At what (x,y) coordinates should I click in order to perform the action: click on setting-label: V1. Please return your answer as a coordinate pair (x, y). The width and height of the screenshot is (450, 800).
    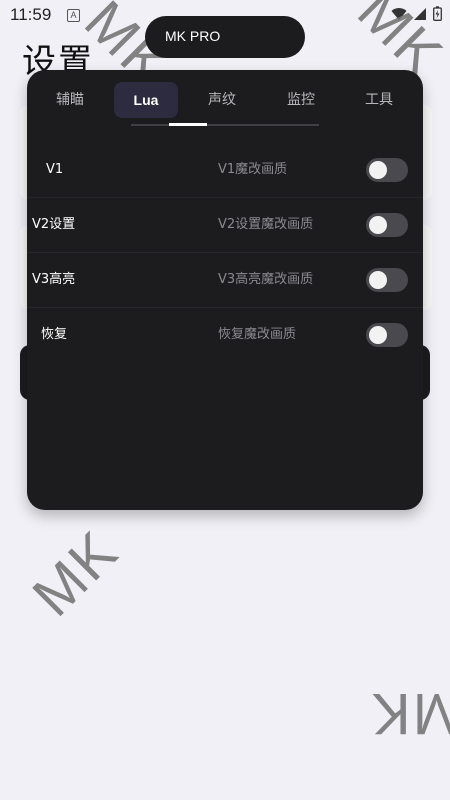
    Looking at the image, I should click on (55, 169).